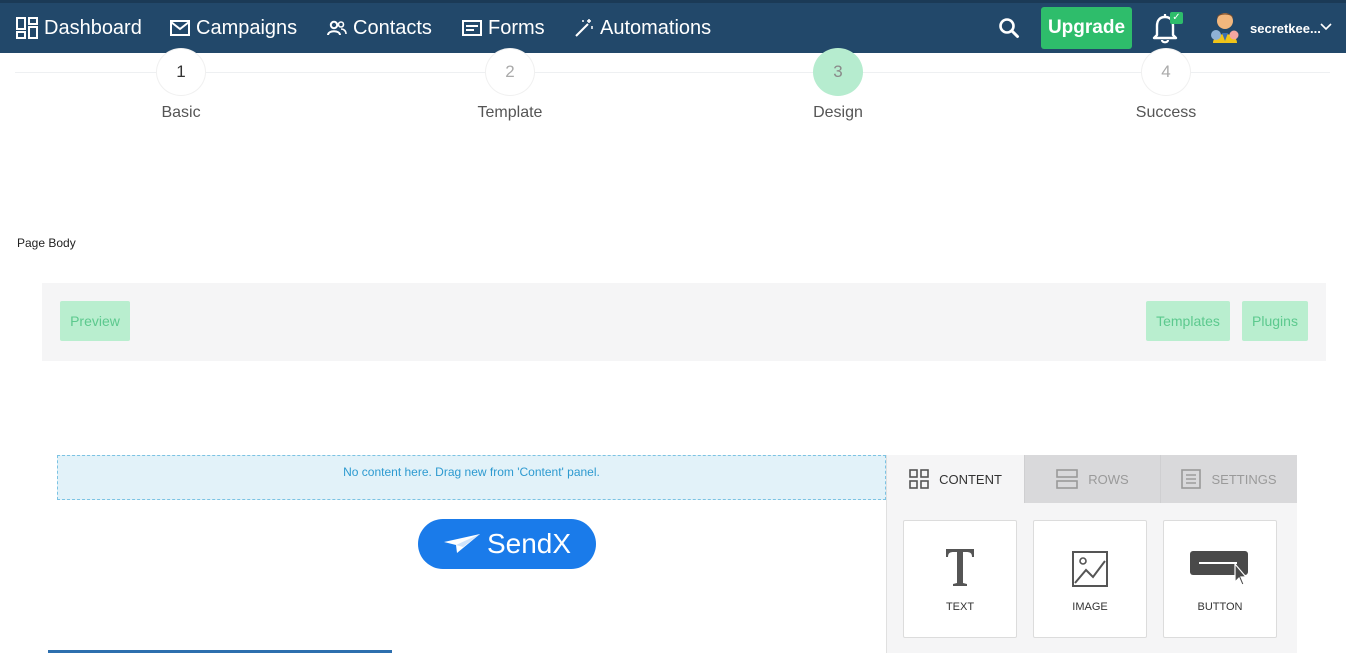  What do you see at coordinates (392, 27) in the screenshot?
I see `nav-contacts-label: Contacts` at bounding box center [392, 27].